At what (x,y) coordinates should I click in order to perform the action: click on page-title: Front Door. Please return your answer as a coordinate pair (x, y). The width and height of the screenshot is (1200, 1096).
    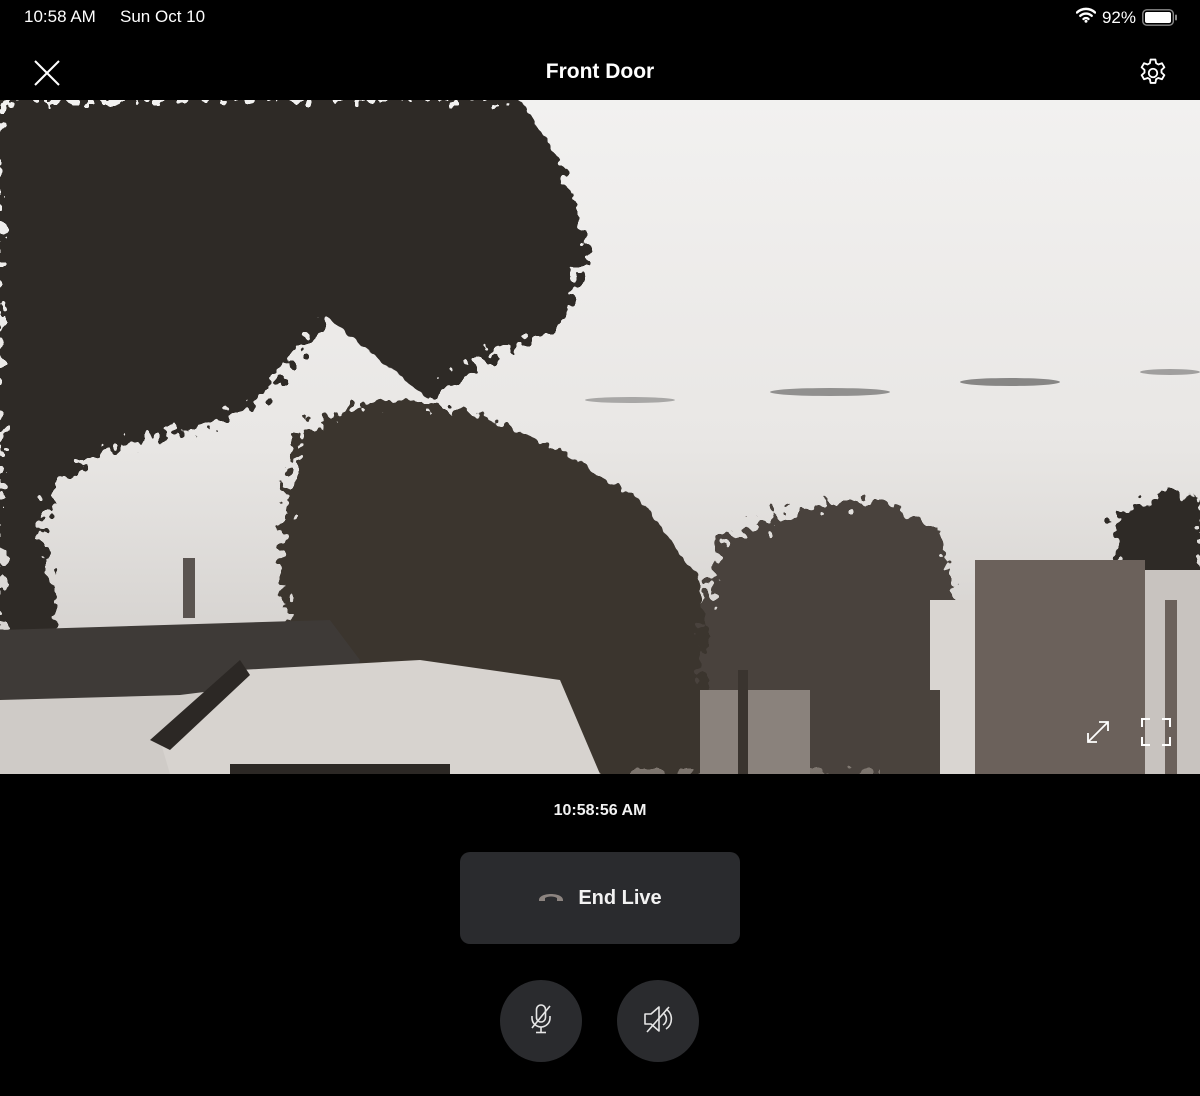
    Looking at the image, I should click on (600, 71).